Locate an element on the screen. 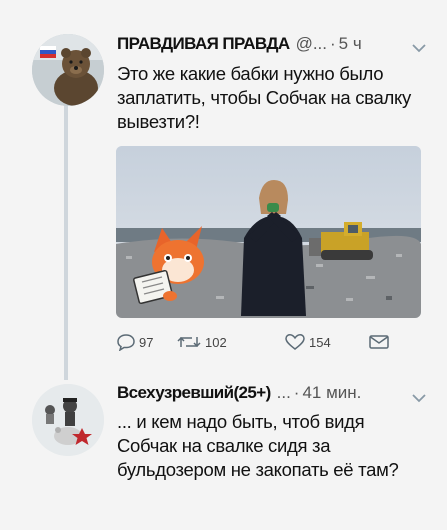 The width and height of the screenshot is (447, 530). thread-connector-line is located at coordinates (66, 242).